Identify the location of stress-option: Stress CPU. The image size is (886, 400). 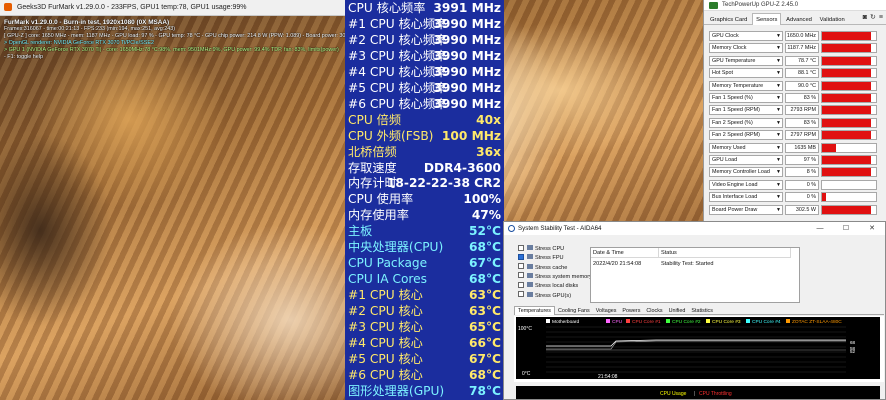
(541, 249).